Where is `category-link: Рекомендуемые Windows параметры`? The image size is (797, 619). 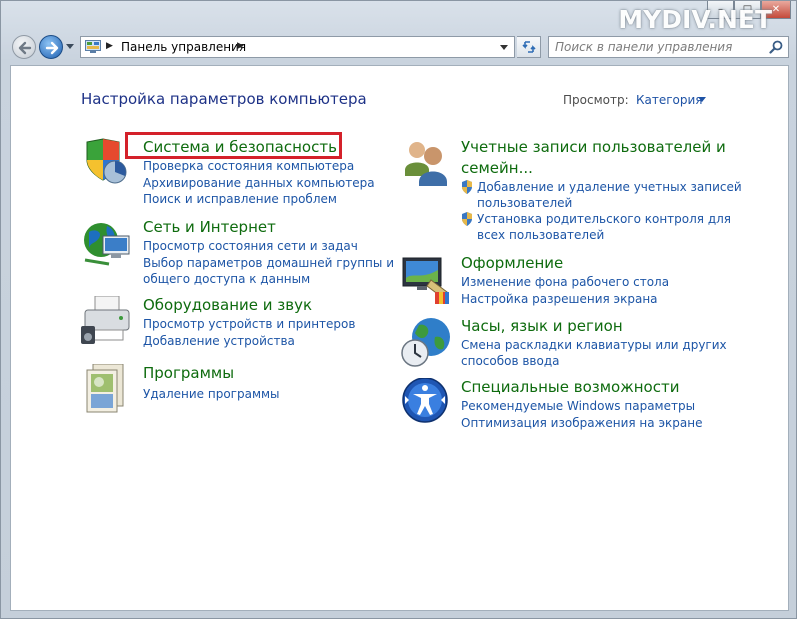
category-link: Рекомендуемые Windows параметры is located at coordinates (578, 406).